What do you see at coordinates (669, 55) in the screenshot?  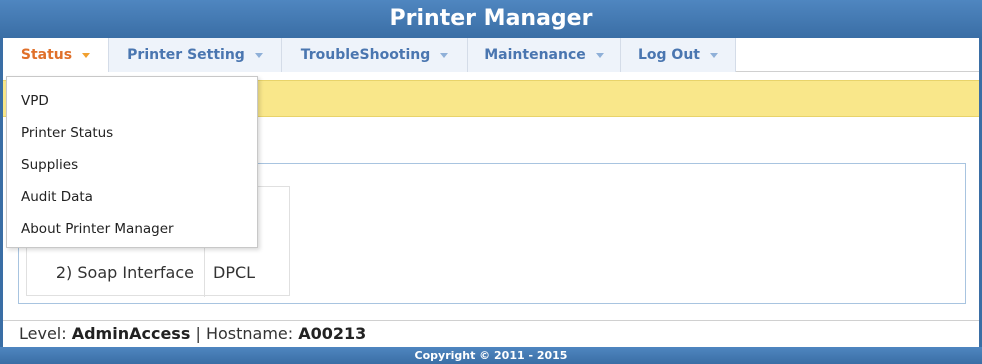 I see `menu-log-out-label: Log Out` at bounding box center [669, 55].